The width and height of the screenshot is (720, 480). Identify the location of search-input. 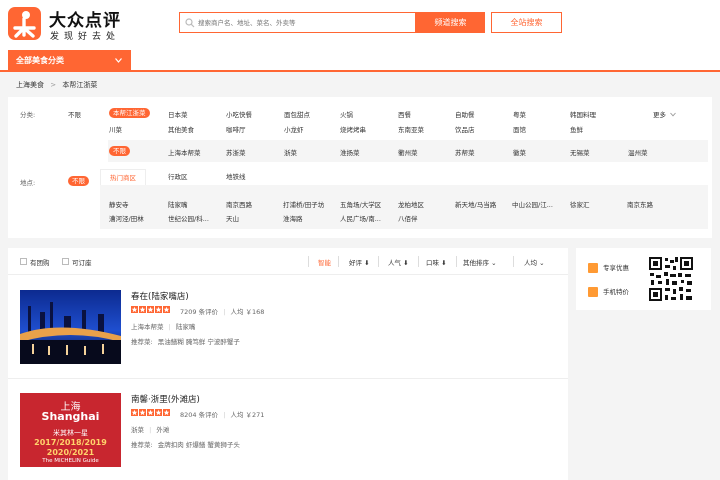
(305, 22).